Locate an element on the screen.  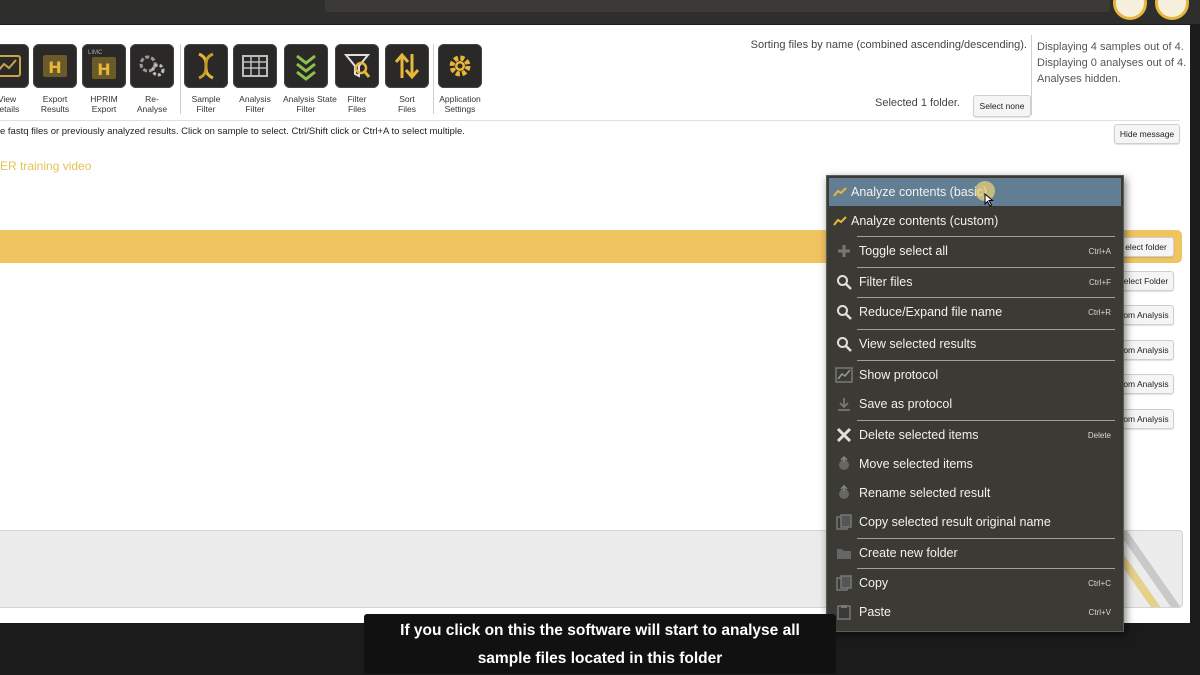
toolbar-label: Export Results is located at coordinates (55, 104).